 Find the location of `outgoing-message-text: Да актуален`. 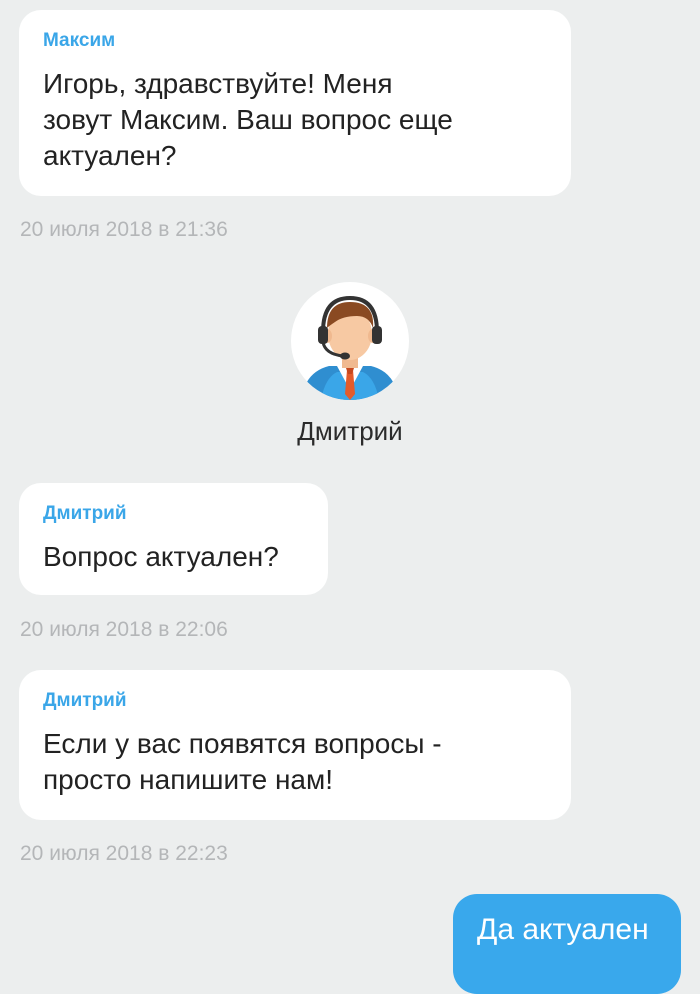

outgoing-message-text: Да актуален is located at coordinates (563, 929).